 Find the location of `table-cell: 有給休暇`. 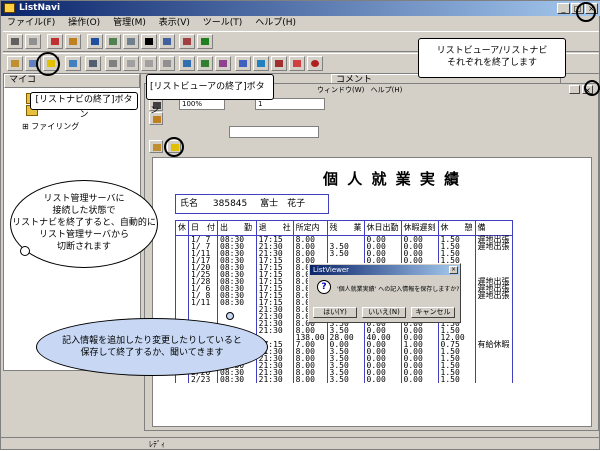

table-cell: 有給休暇 is located at coordinates (493, 345).